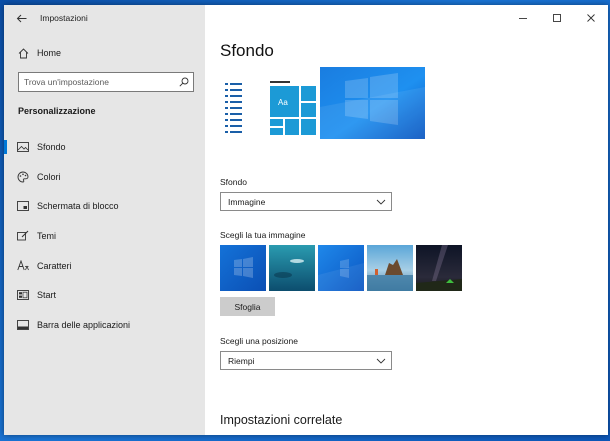 This screenshot has height=441, width=610. What do you see at coordinates (104, 18) in the screenshot?
I see `title-bar: Impostazioni` at bounding box center [104, 18].